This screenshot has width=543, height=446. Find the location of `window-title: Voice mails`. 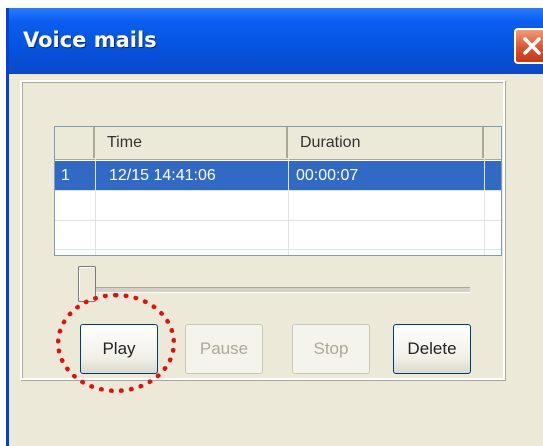

window-title: Voice mails is located at coordinates (90, 40).